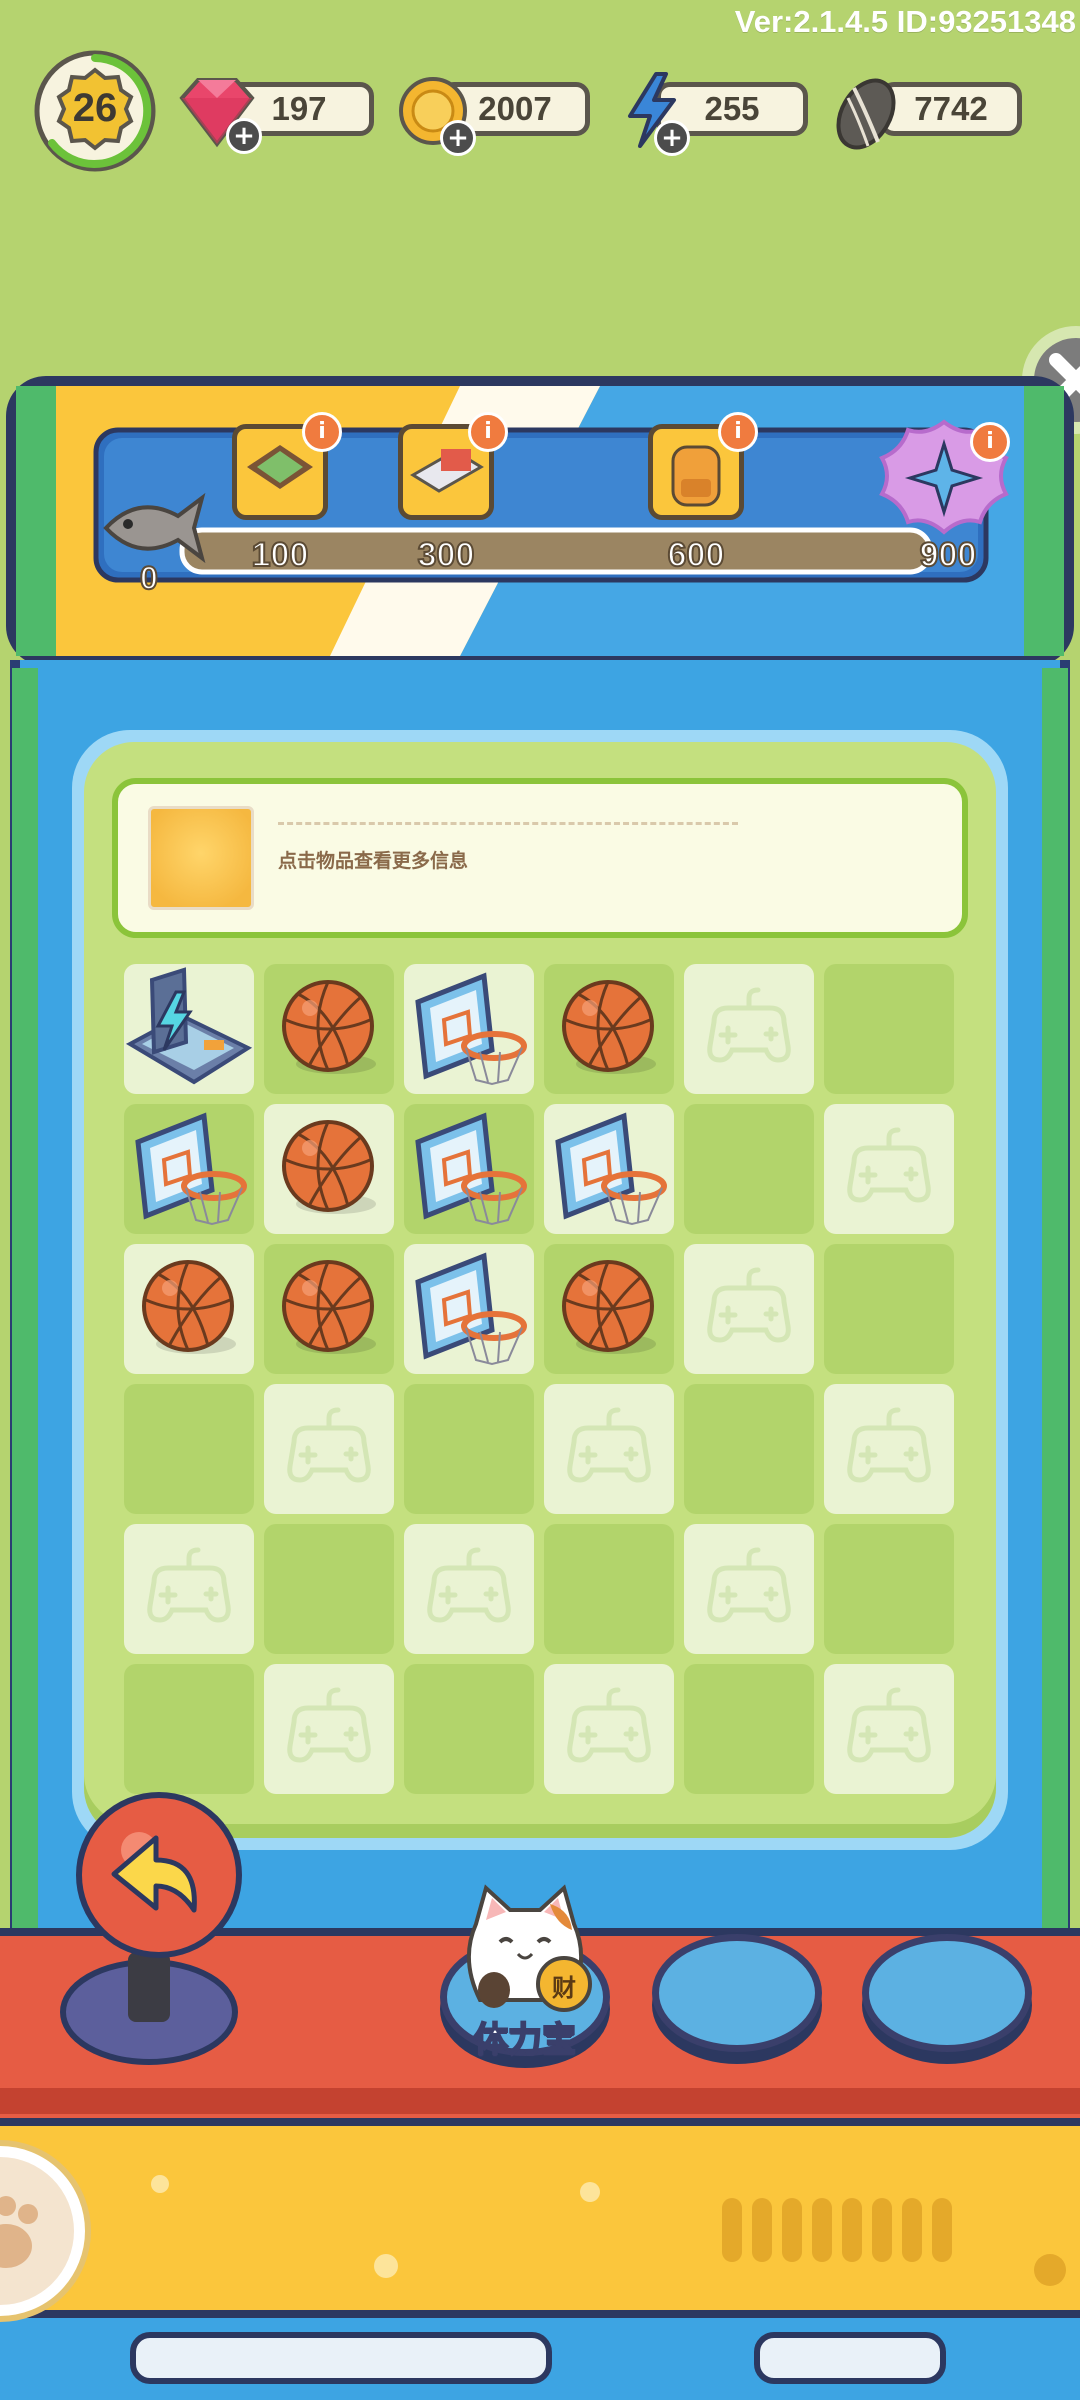 The height and width of the screenshot is (2400, 1080). What do you see at coordinates (95, 108) in the screenshot?
I see `level-number: 26` at bounding box center [95, 108].